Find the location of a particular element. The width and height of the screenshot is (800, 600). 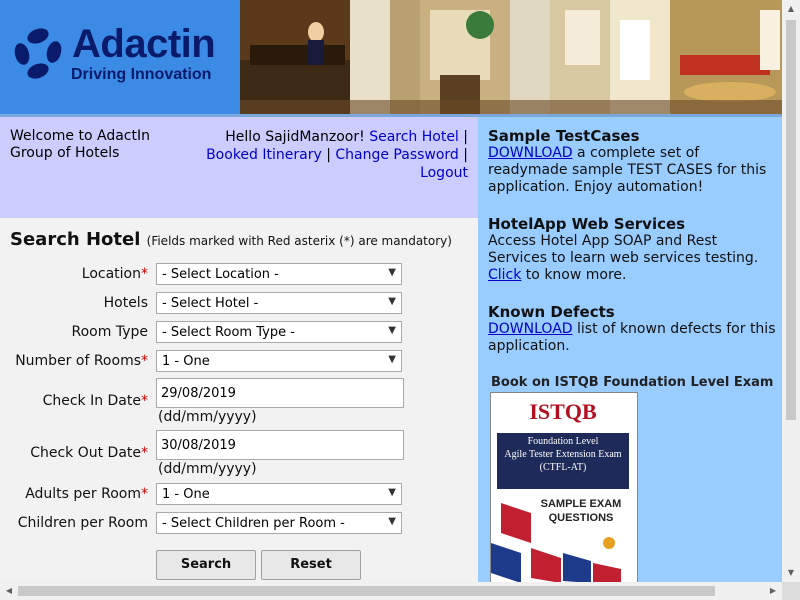

welcome-text: Welcome to AdactIn Group of Hotels is located at coordinates (80, 144).